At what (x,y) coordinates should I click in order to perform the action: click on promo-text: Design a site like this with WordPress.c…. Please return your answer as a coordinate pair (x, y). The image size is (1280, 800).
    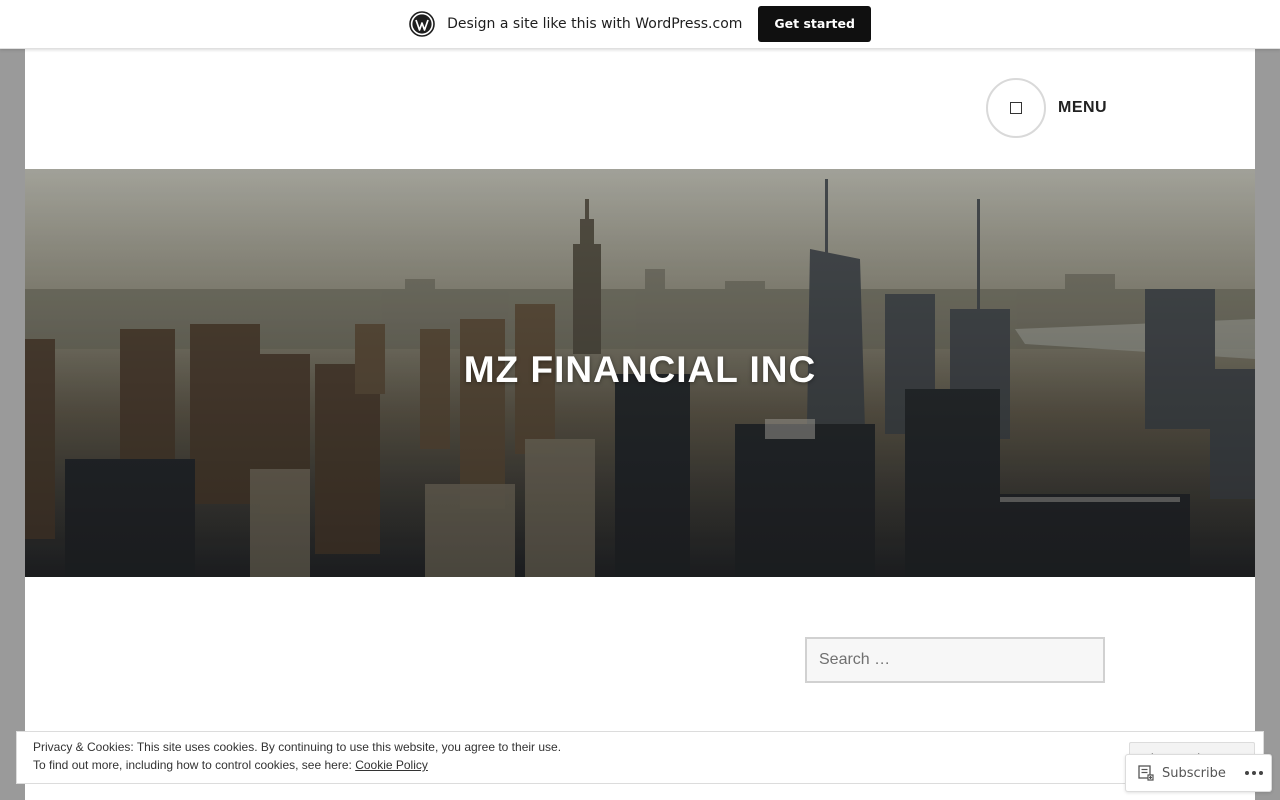
    Looking at the image, I should click on (595, 24).